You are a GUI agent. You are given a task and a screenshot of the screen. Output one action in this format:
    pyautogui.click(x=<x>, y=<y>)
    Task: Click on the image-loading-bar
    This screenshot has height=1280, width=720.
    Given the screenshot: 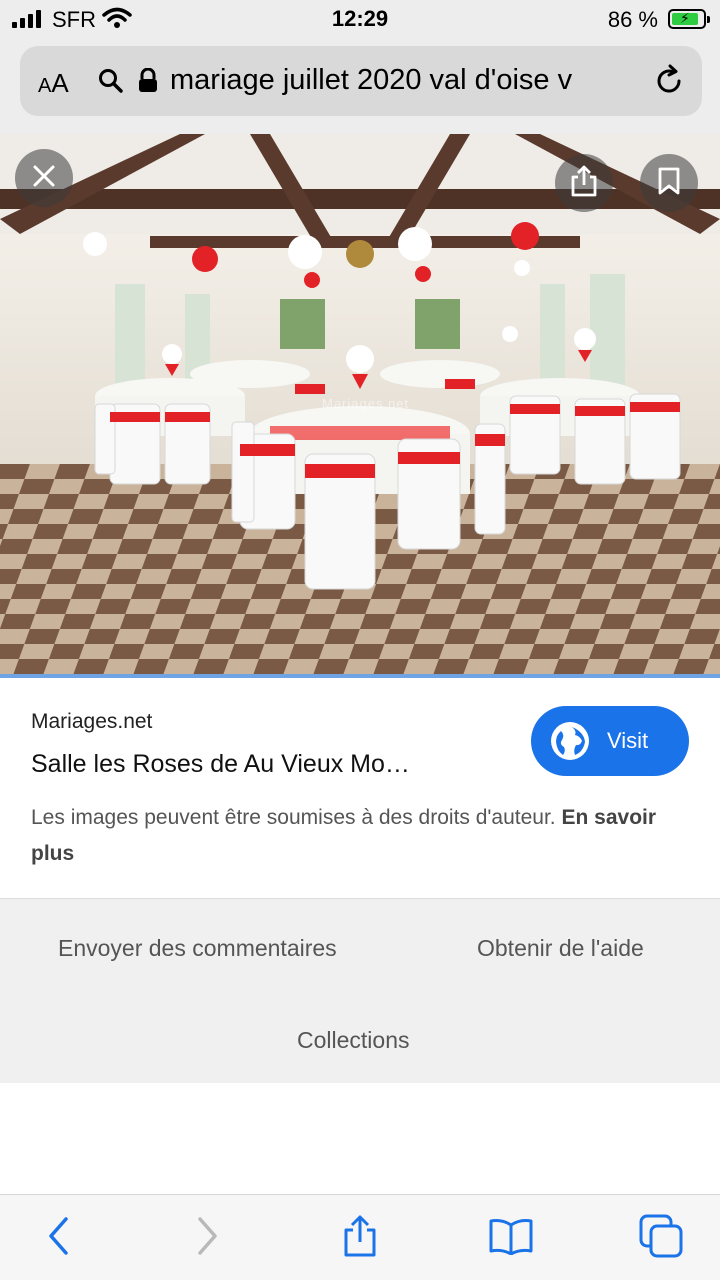 What is the action you would take?
    pyautogui.click(x=360, y=676)
    